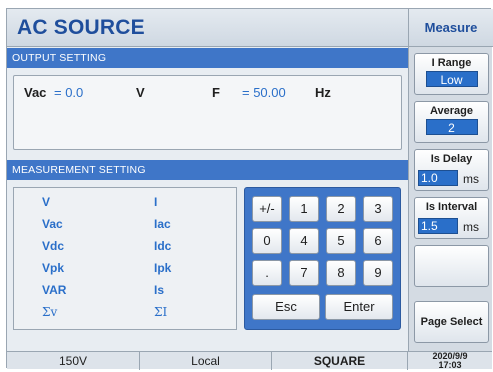 Image resolution: width=493 pixels, height=372 pixels. I want to click on is-delay-input: 1.0, so click(438, 178).